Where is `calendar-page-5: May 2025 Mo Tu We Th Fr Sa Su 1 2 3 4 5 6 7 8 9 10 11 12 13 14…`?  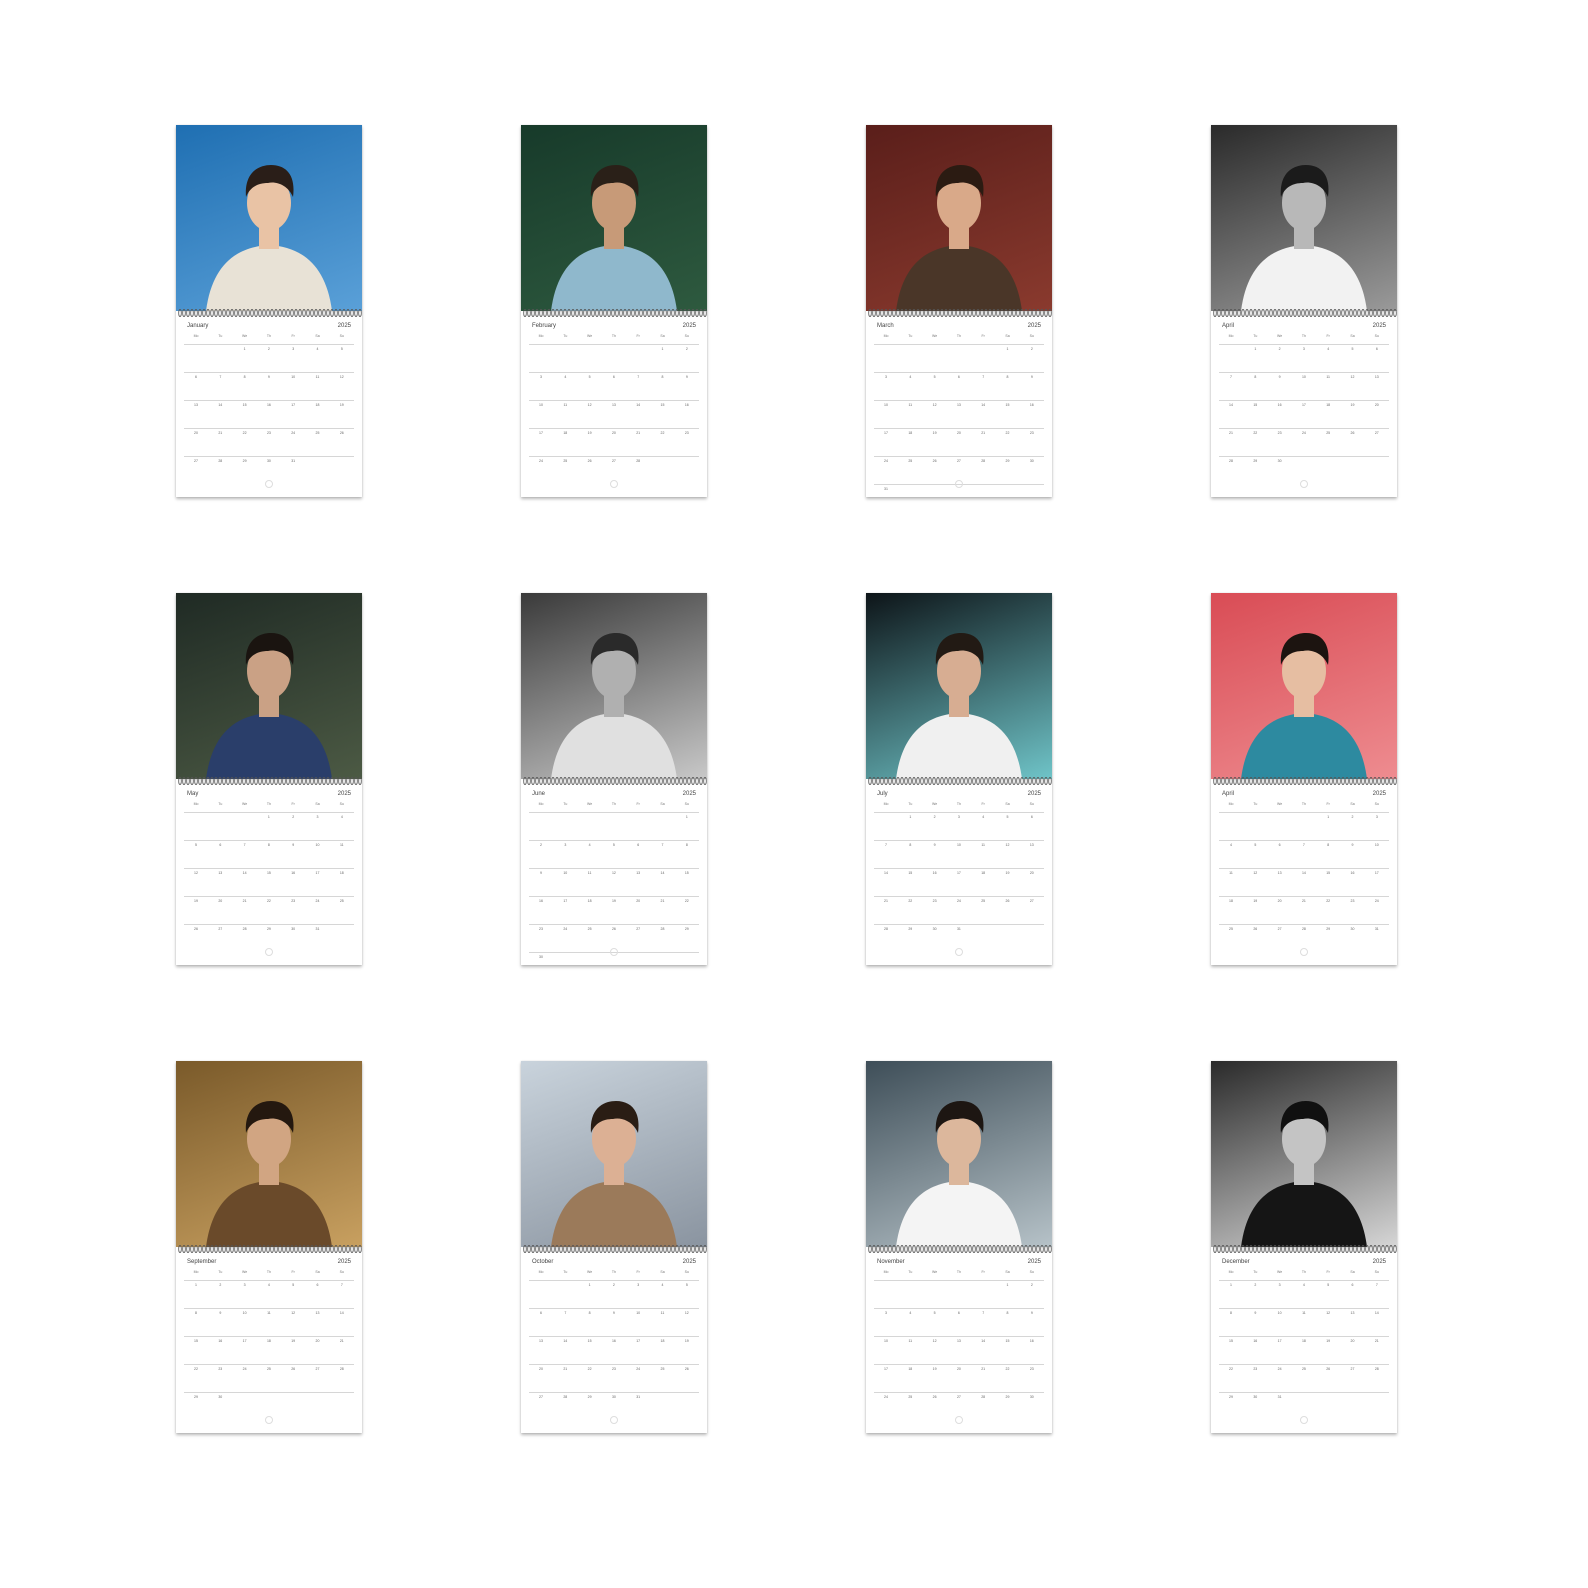
calendar-page-5: May 2025 Mo Tu We Th Fr Sa Su 1 2 3 4 5 6 7 8 9 10 11 12 13 14… is located at coordinates (269, 779).